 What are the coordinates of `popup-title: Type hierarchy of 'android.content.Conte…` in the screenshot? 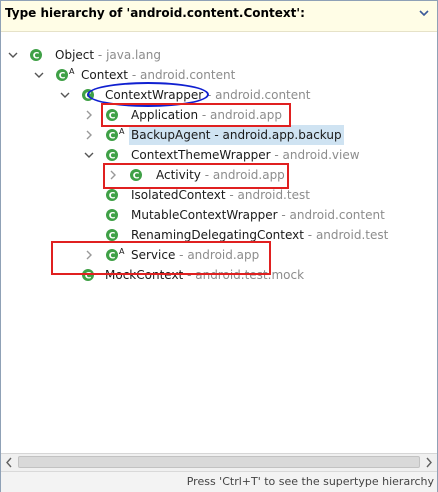 It's located at (155, 13).